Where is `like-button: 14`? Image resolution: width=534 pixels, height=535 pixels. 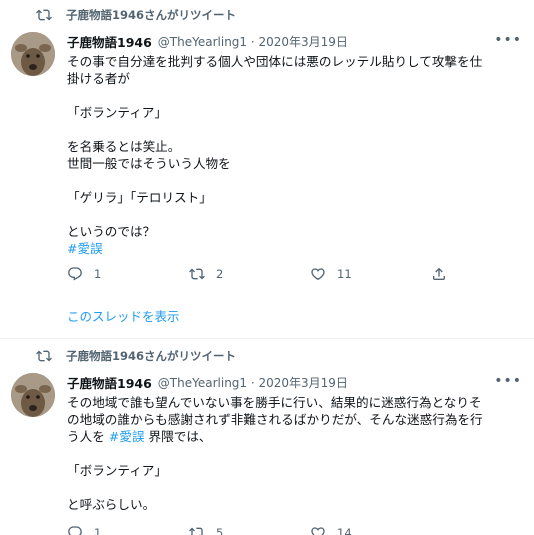 like-button: 14 is located at coordinates (331, 530).